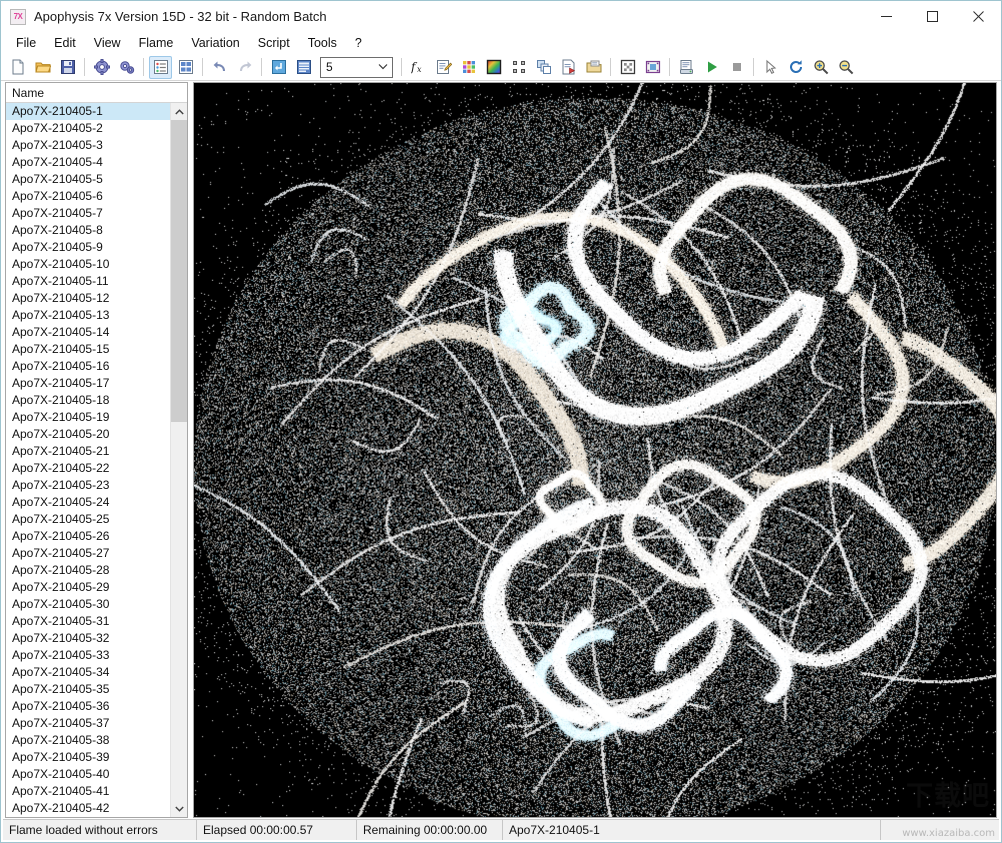  What do you see at coordinates (88, 672) in the screenshot?
I see `flame-list-item: Apo7X-210405-34` at bounding box center [88, 672].